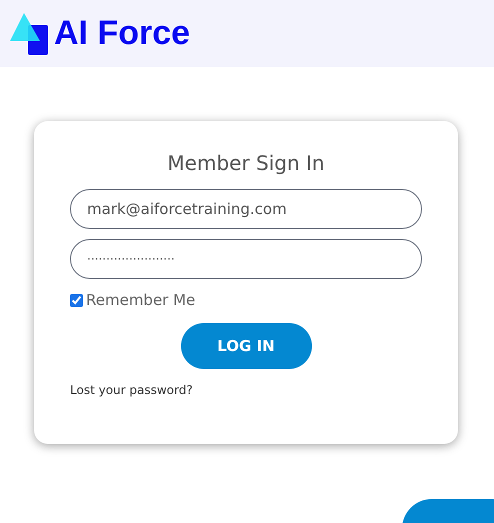  What do you see at coordinates (76, 300) in the screenshot?
I see `remember-checkbox` at bounding box center [76, 300].